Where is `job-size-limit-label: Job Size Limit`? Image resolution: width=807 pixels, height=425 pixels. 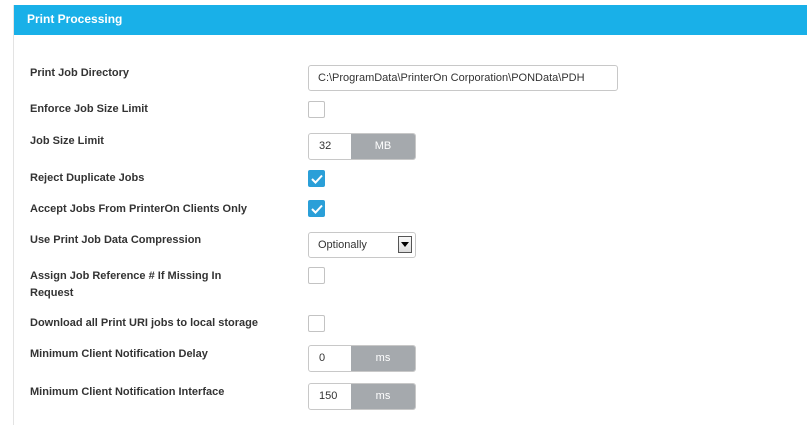
job-size-limit-label: Job Size Limit is located at coordinates (67, 141).